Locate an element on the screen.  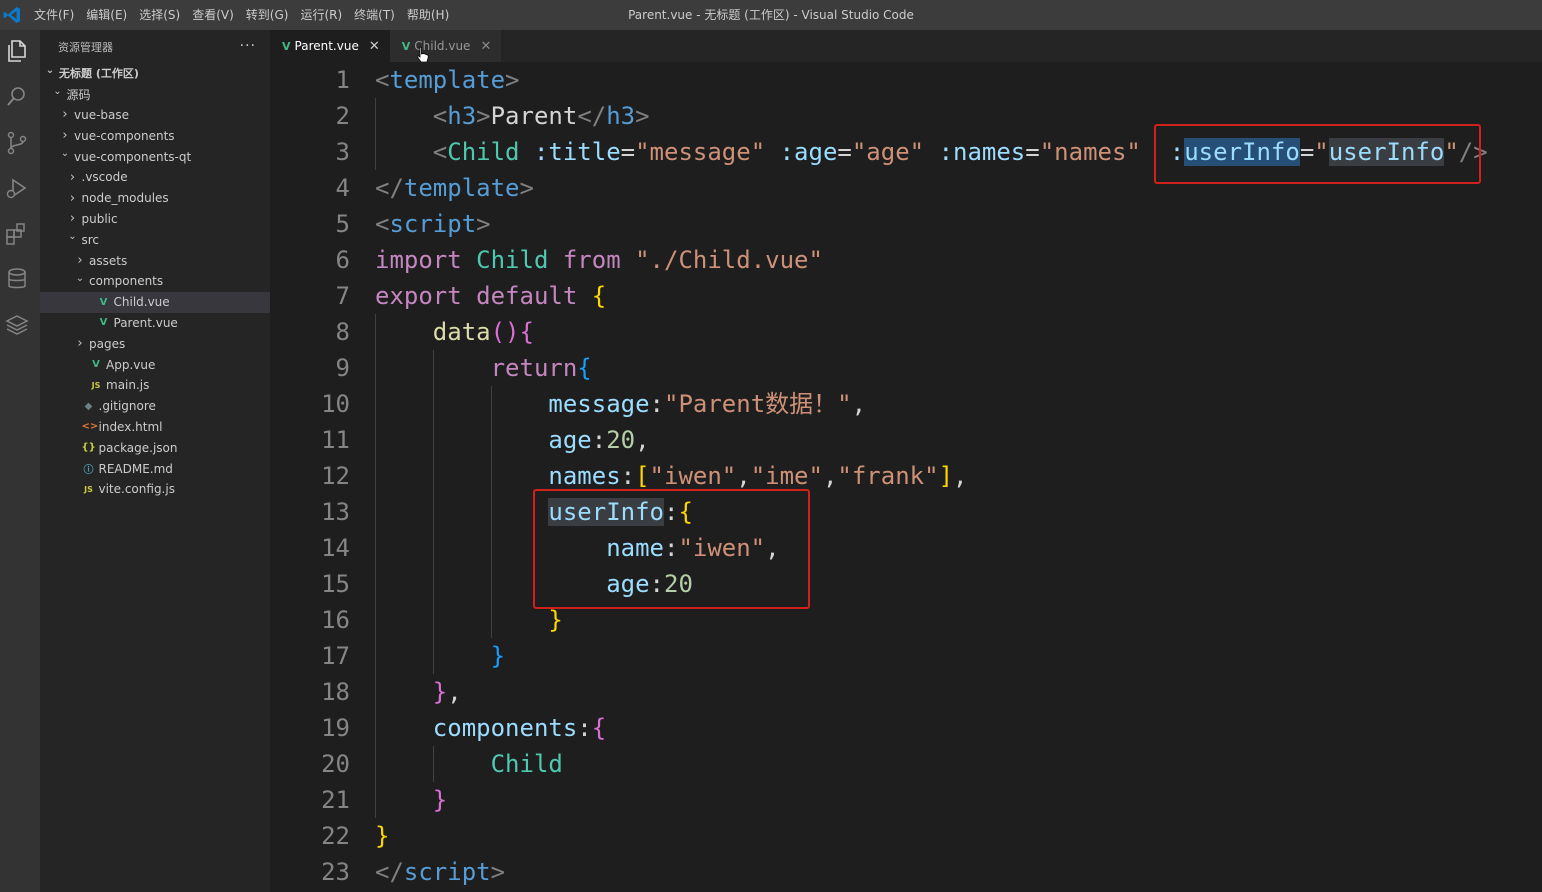
tree-folder-item: › public is located at coordinates (155, 219).